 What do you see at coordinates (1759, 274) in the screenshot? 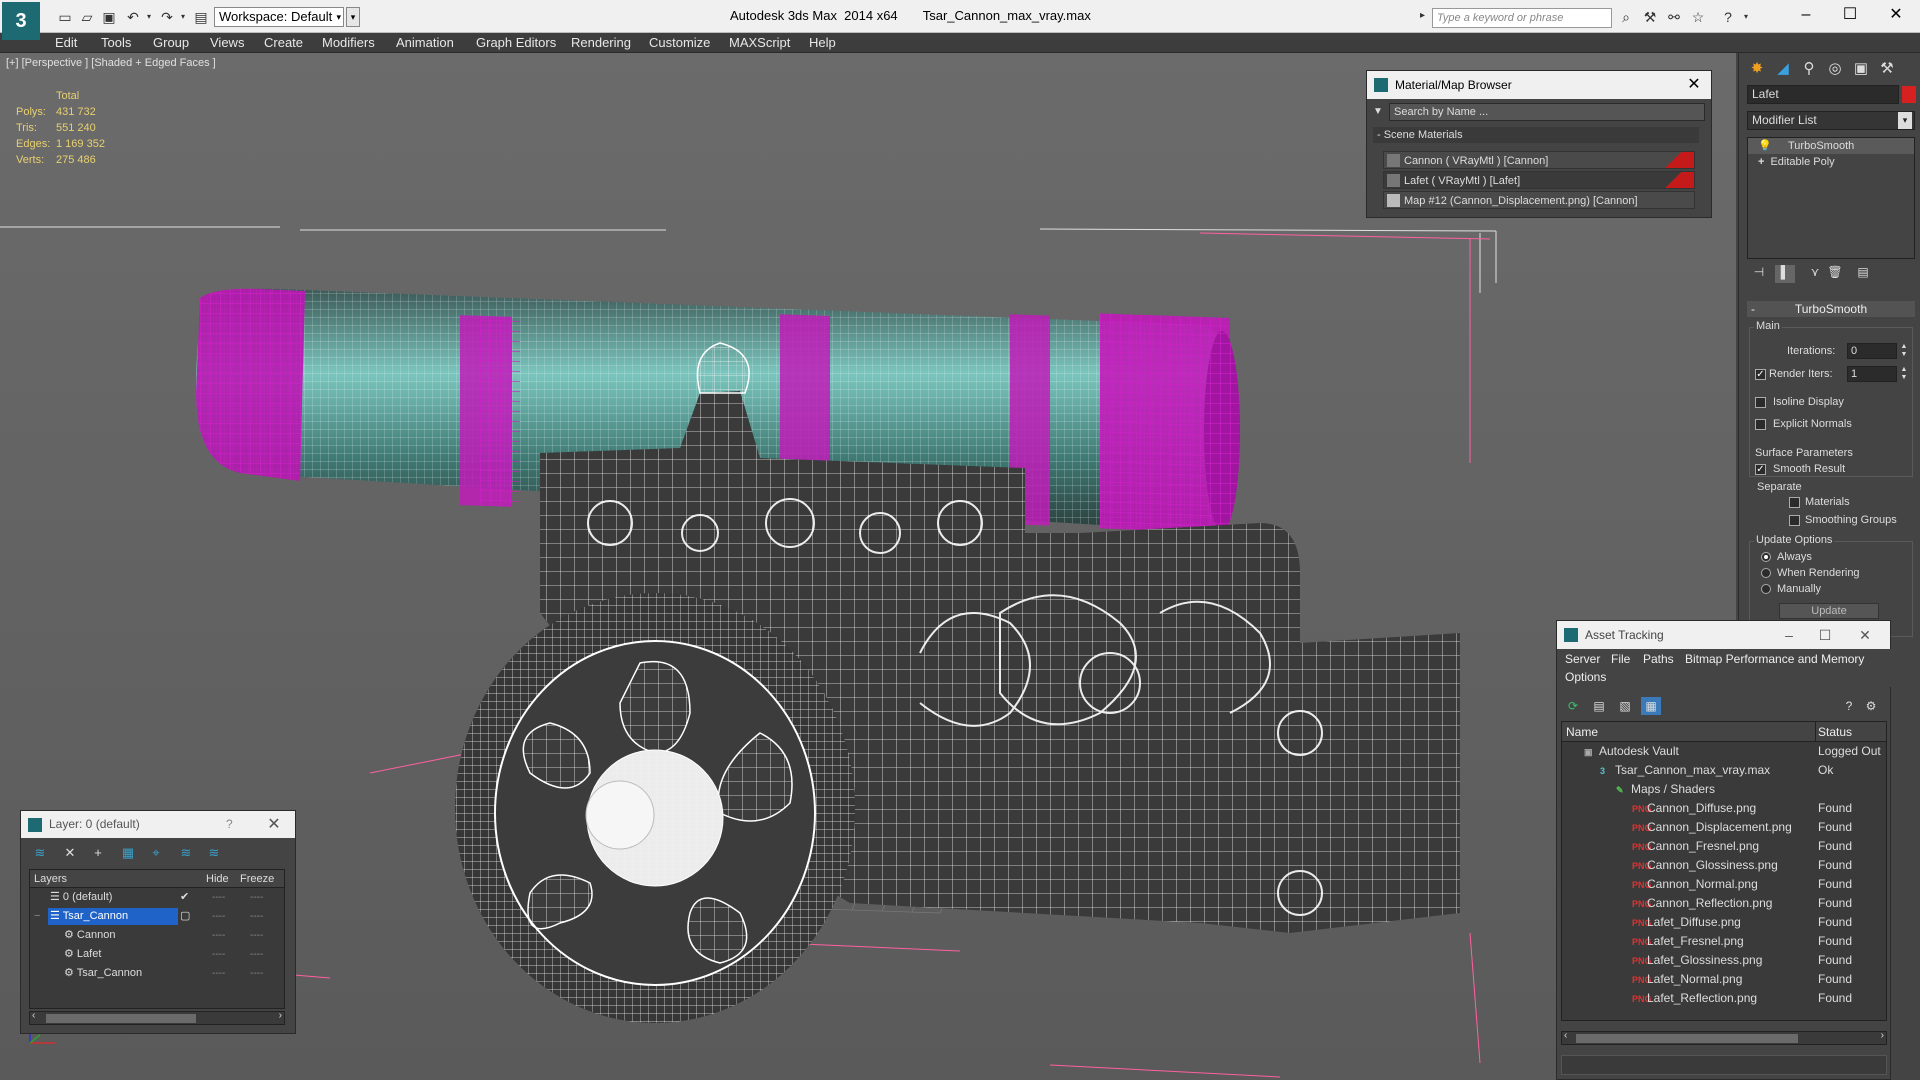
I see `pin-stack-icon: ⊣` at bounding box center [1759, 274].